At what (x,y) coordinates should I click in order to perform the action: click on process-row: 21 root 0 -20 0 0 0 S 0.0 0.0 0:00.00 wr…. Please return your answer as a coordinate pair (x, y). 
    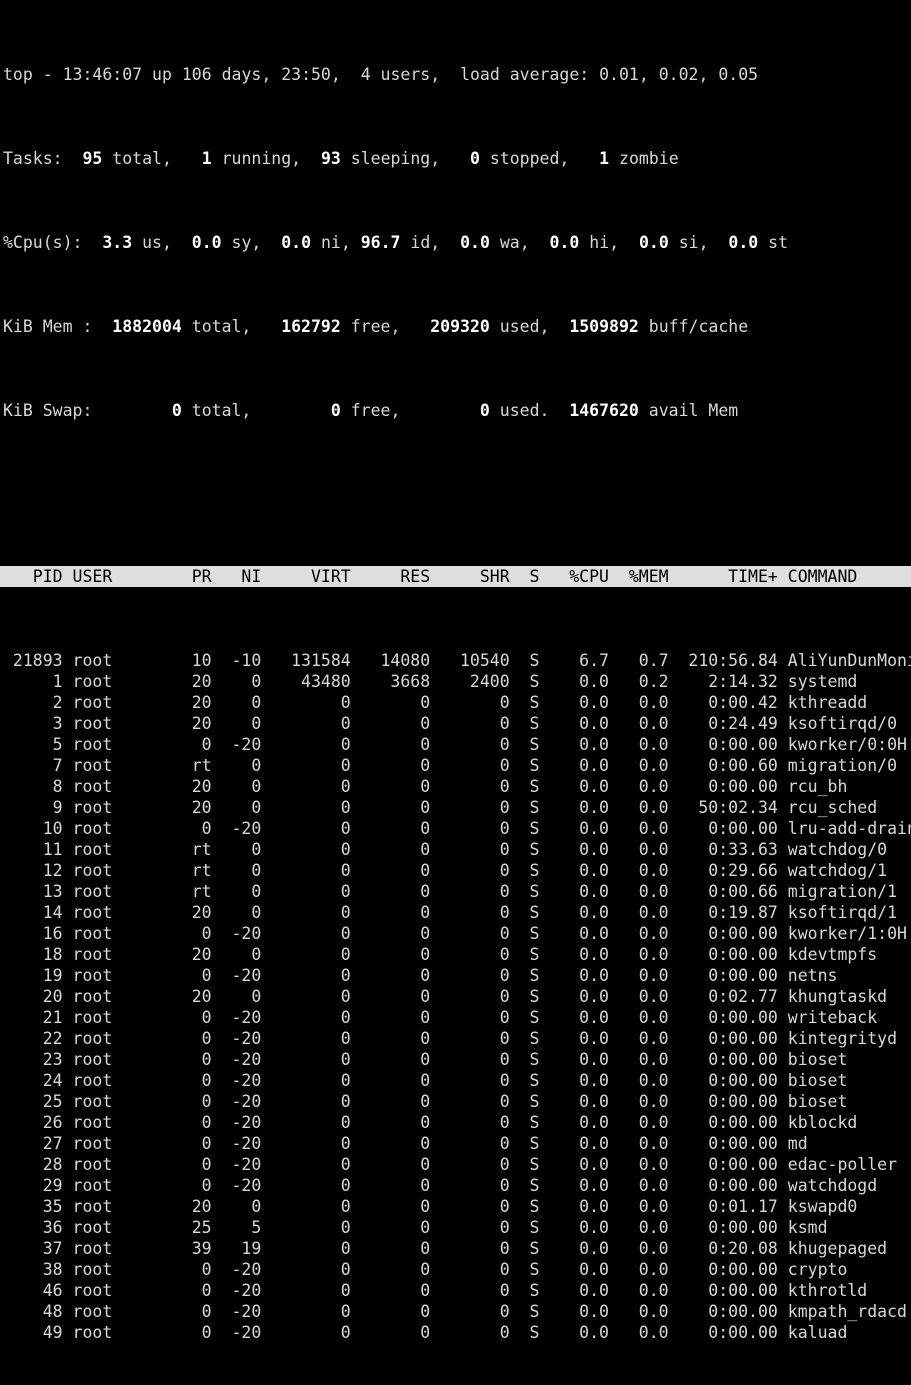
    Looking at the image, I should click on (457, 1017).